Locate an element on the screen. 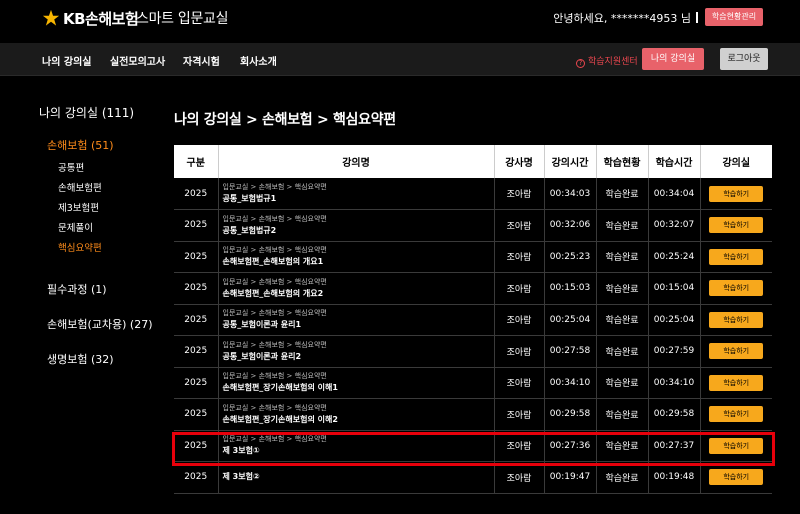  lecture-title: 손해보험편_손해보험의 개요2 is located at coordinates (358, 294).